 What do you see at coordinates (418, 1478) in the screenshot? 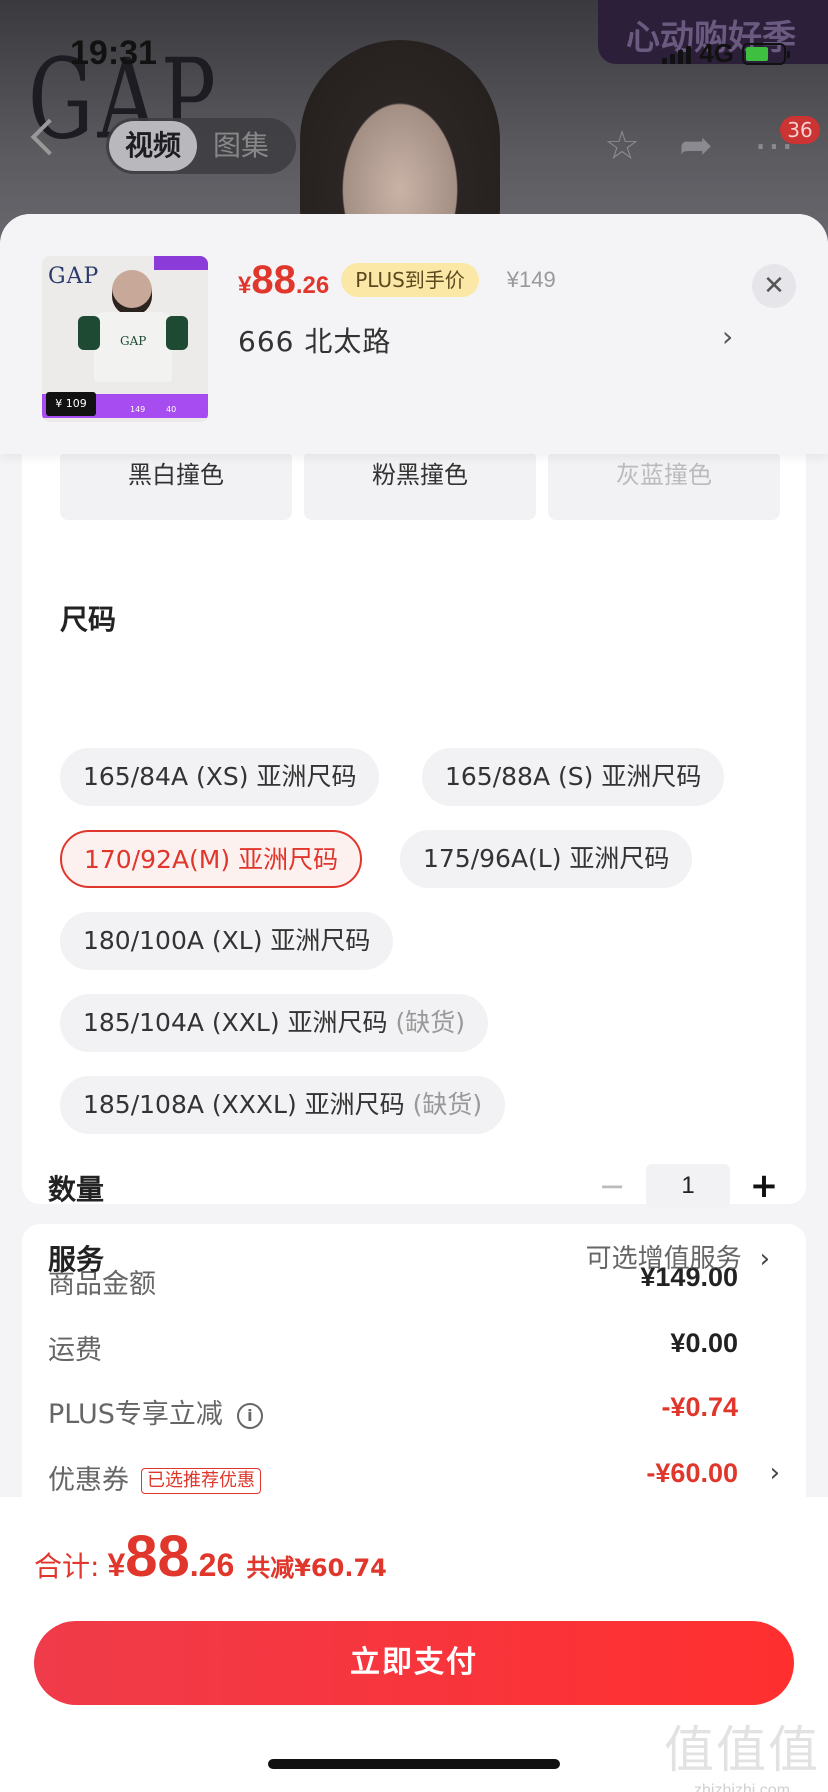
I see `coupon-row: 优惠券 已选推荐优惠 -¥60.00 ›` at bounding box center [418, 1478].